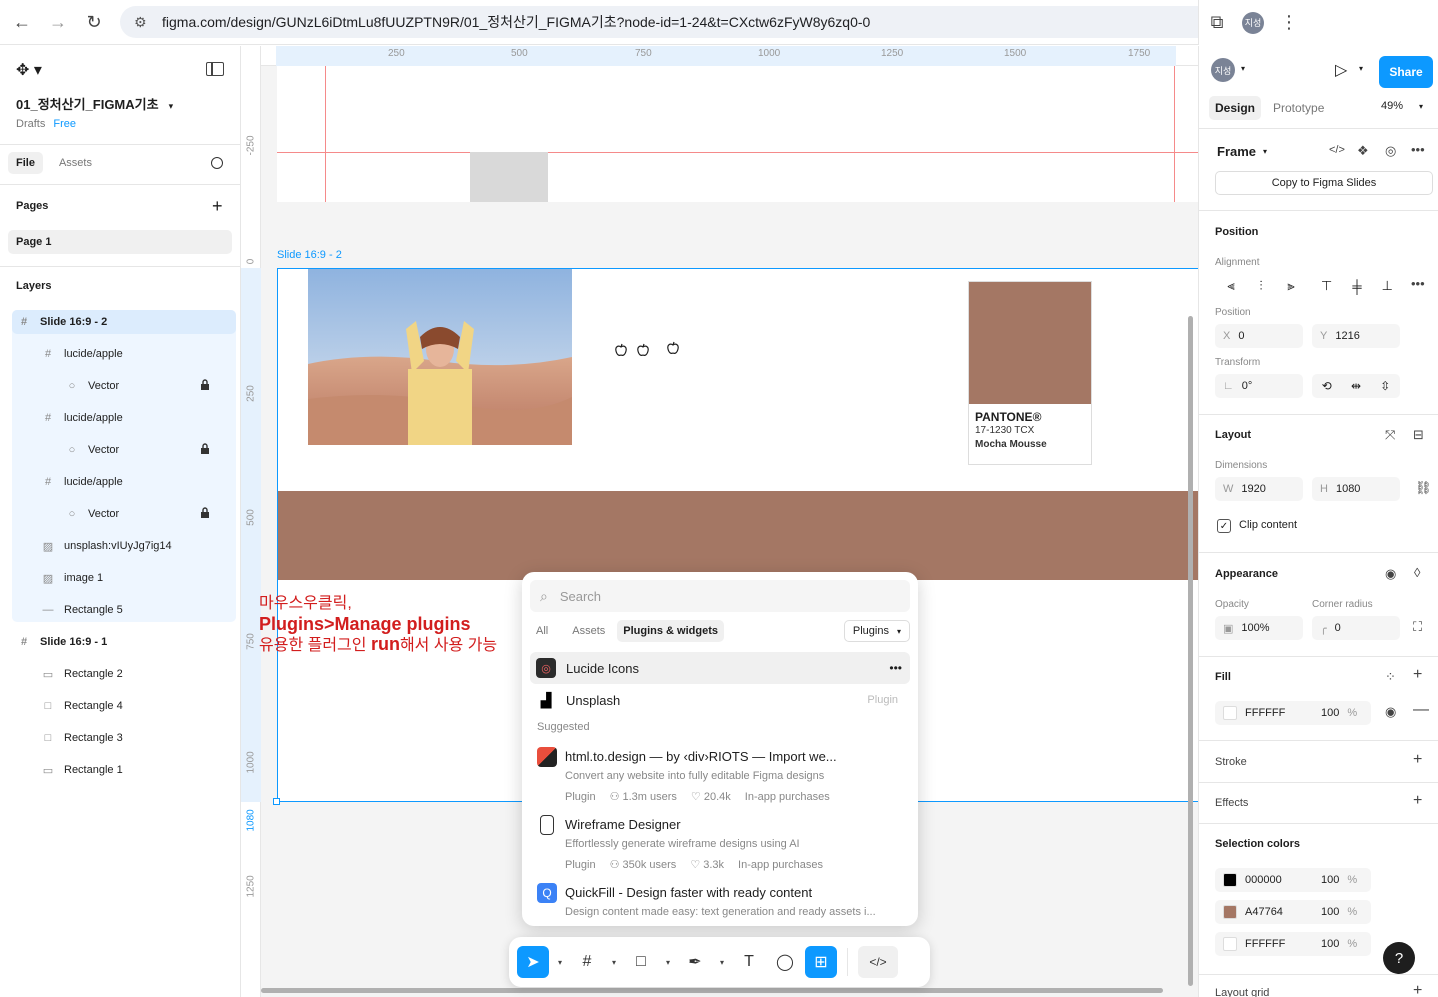 The image size is (1438, 997). I want to click on add-layout-grid-icon: +, so click(1417, 989).